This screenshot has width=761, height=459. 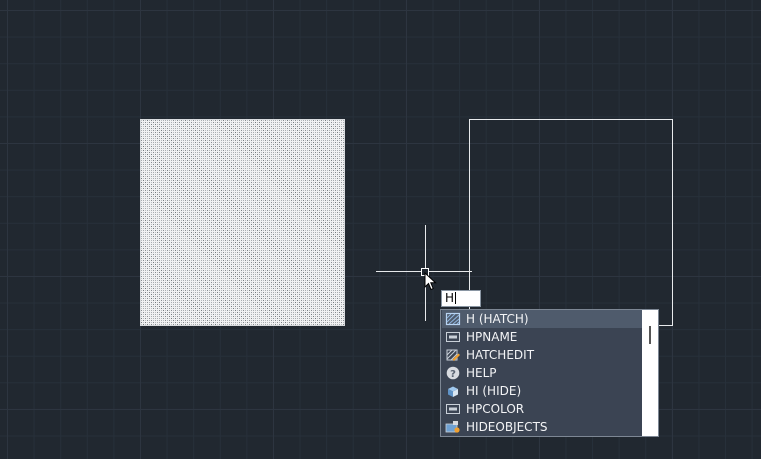 What do you see at coordinates (452, 427) in the screenshot?
I see `hideobjects-icon` at bounding box center [452, 427].